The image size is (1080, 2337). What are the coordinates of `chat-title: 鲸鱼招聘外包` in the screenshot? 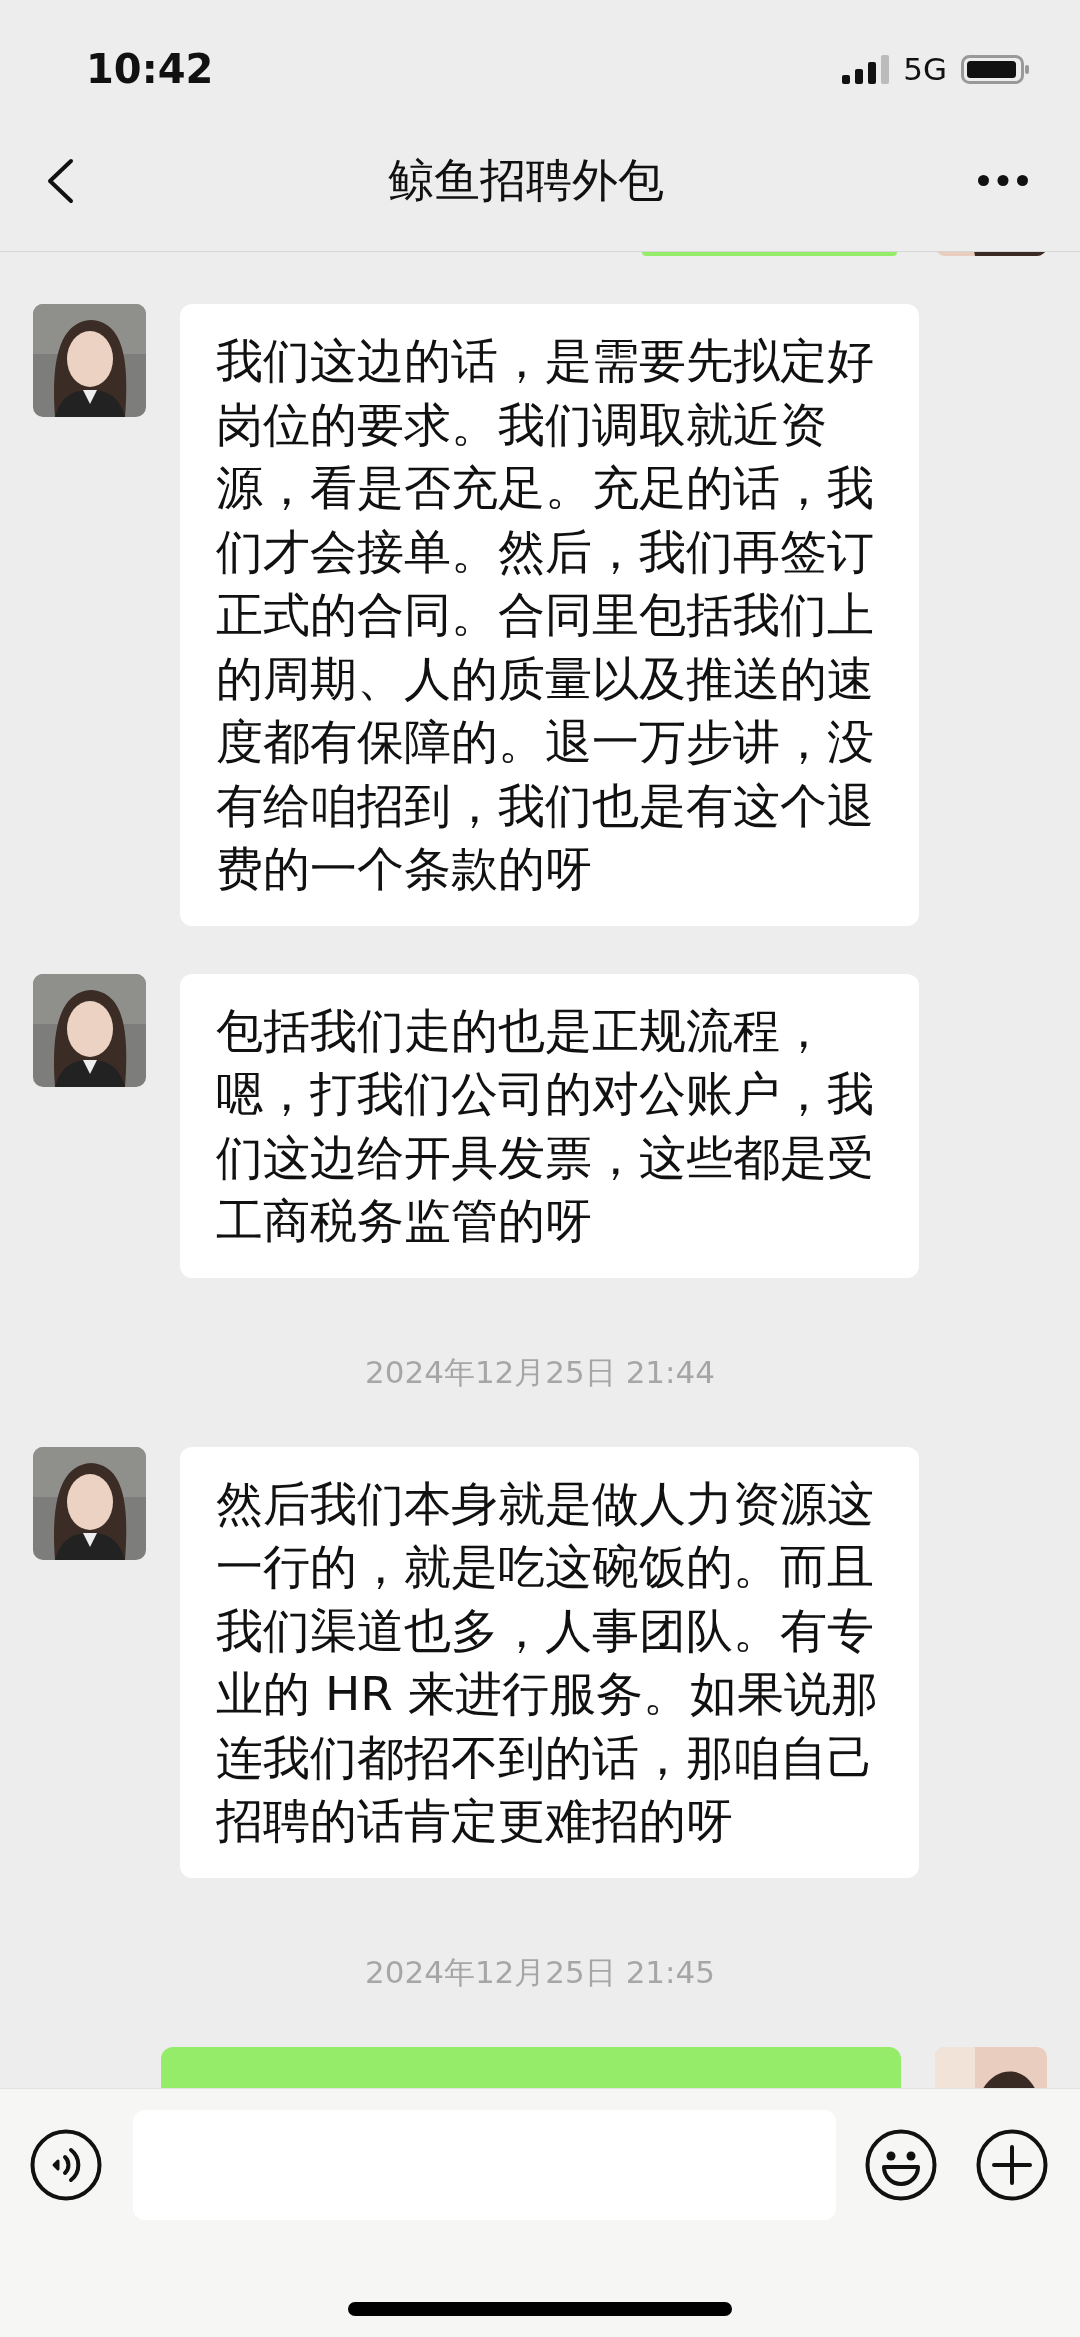 It's located at (526, 180).